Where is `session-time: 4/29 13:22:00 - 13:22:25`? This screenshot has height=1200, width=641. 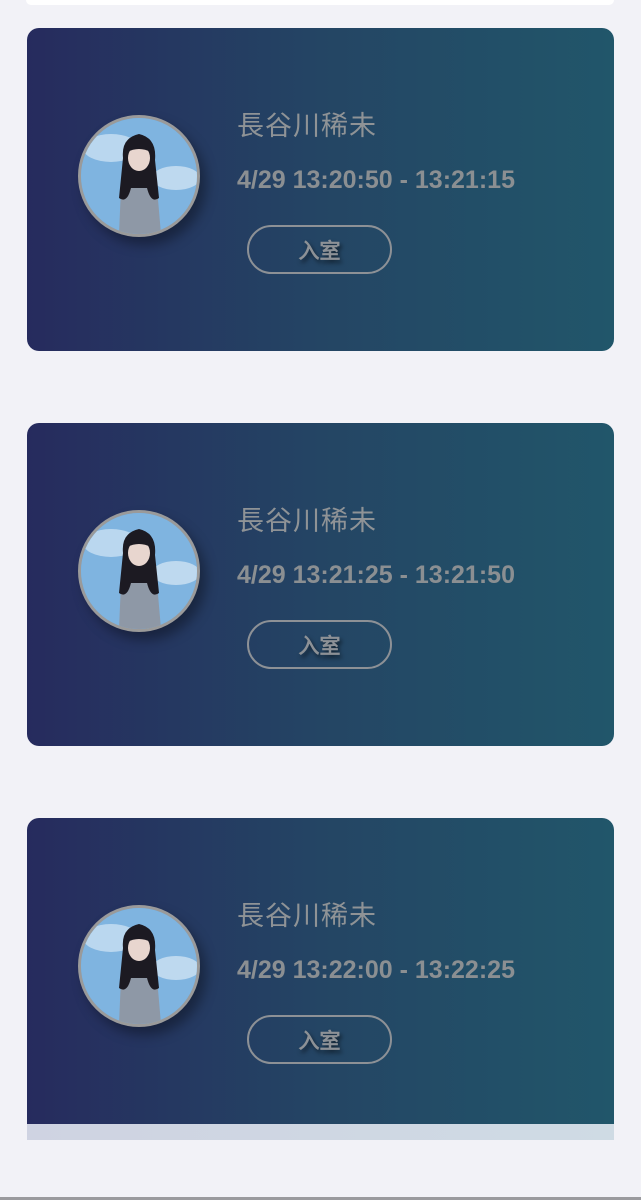 session-time: 4/29 13:22:00 - 13:22:25 is located at coordinates (376, 970).